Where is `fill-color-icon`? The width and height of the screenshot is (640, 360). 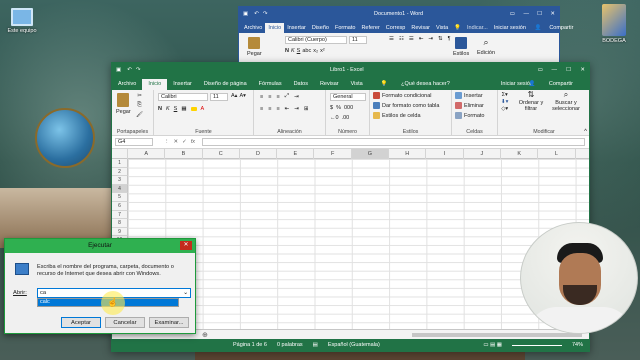 fill-color-icon is located at coordinates (193, 109).